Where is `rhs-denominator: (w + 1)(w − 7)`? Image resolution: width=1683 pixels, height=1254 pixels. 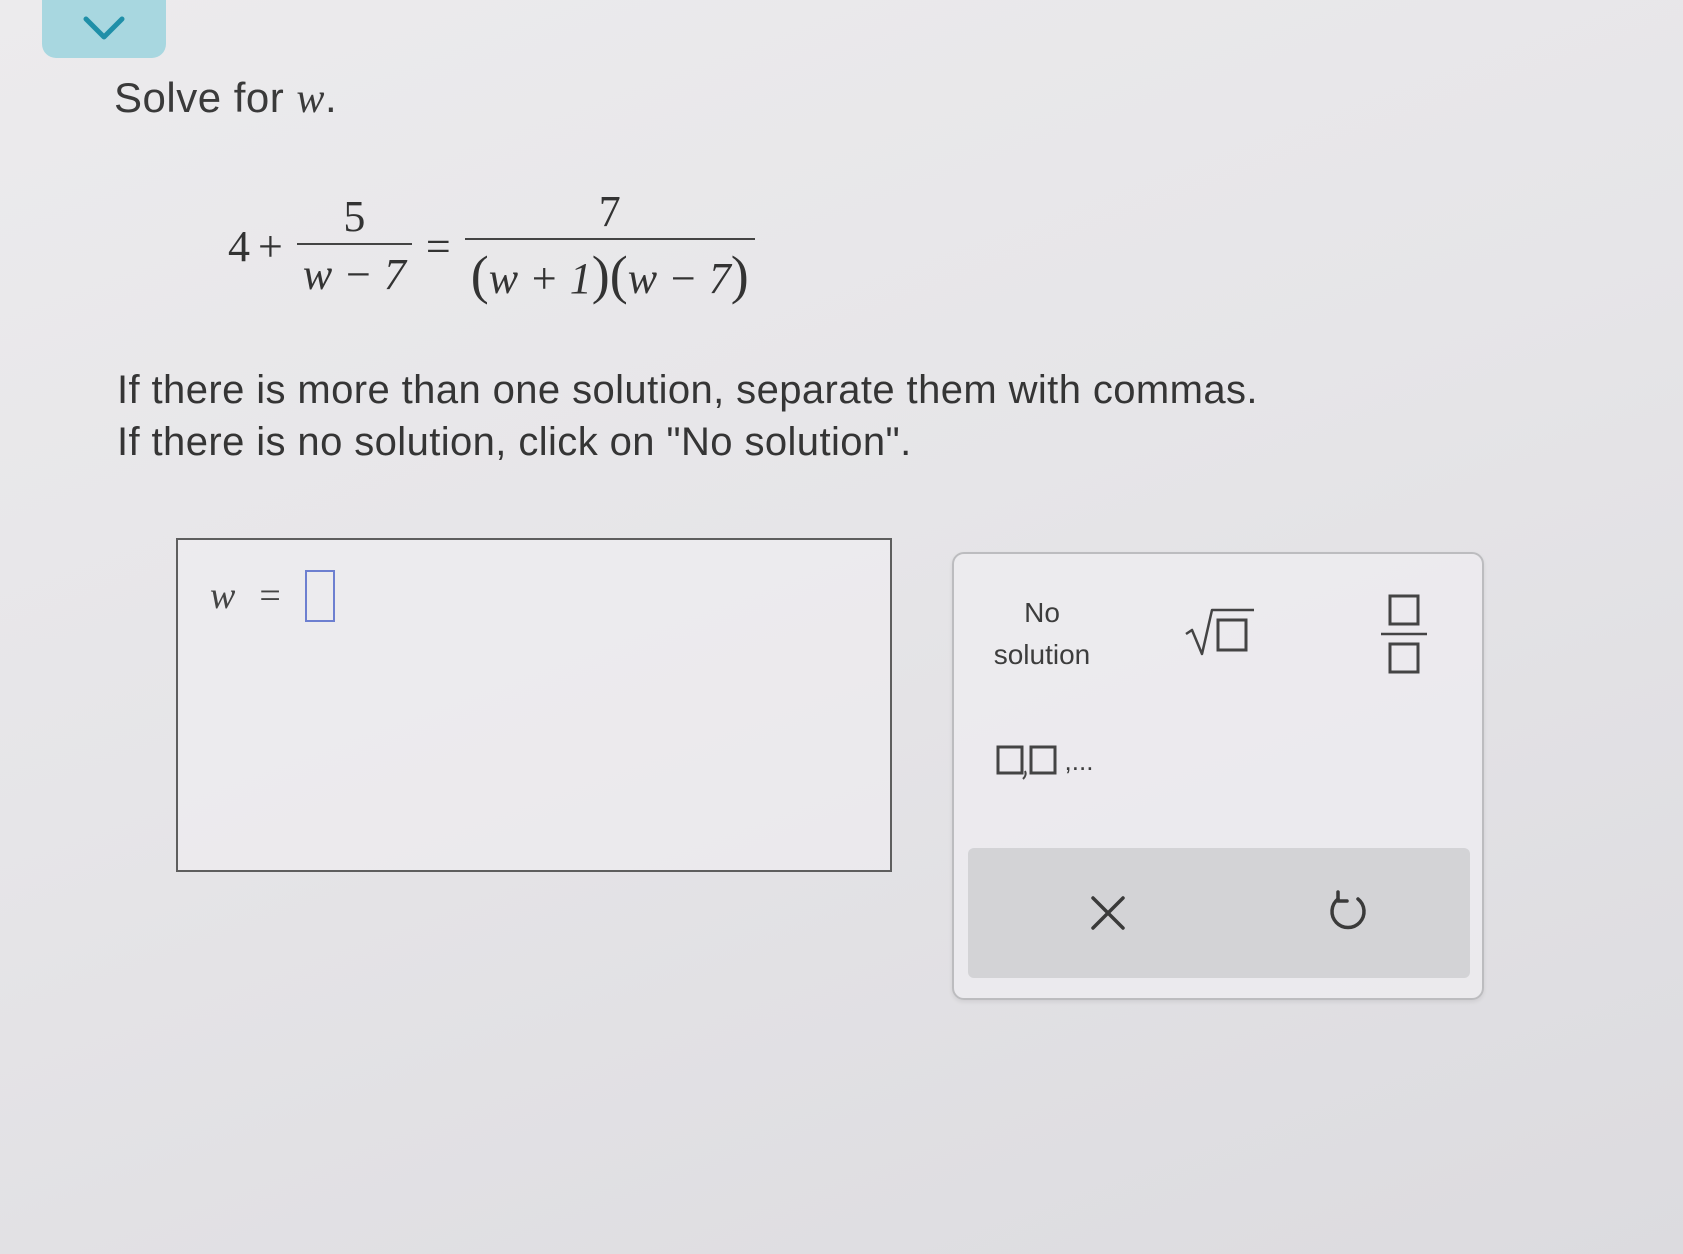 rhs-denominator: (w + 1)(w − 7) is located at coordinates (609, 270).